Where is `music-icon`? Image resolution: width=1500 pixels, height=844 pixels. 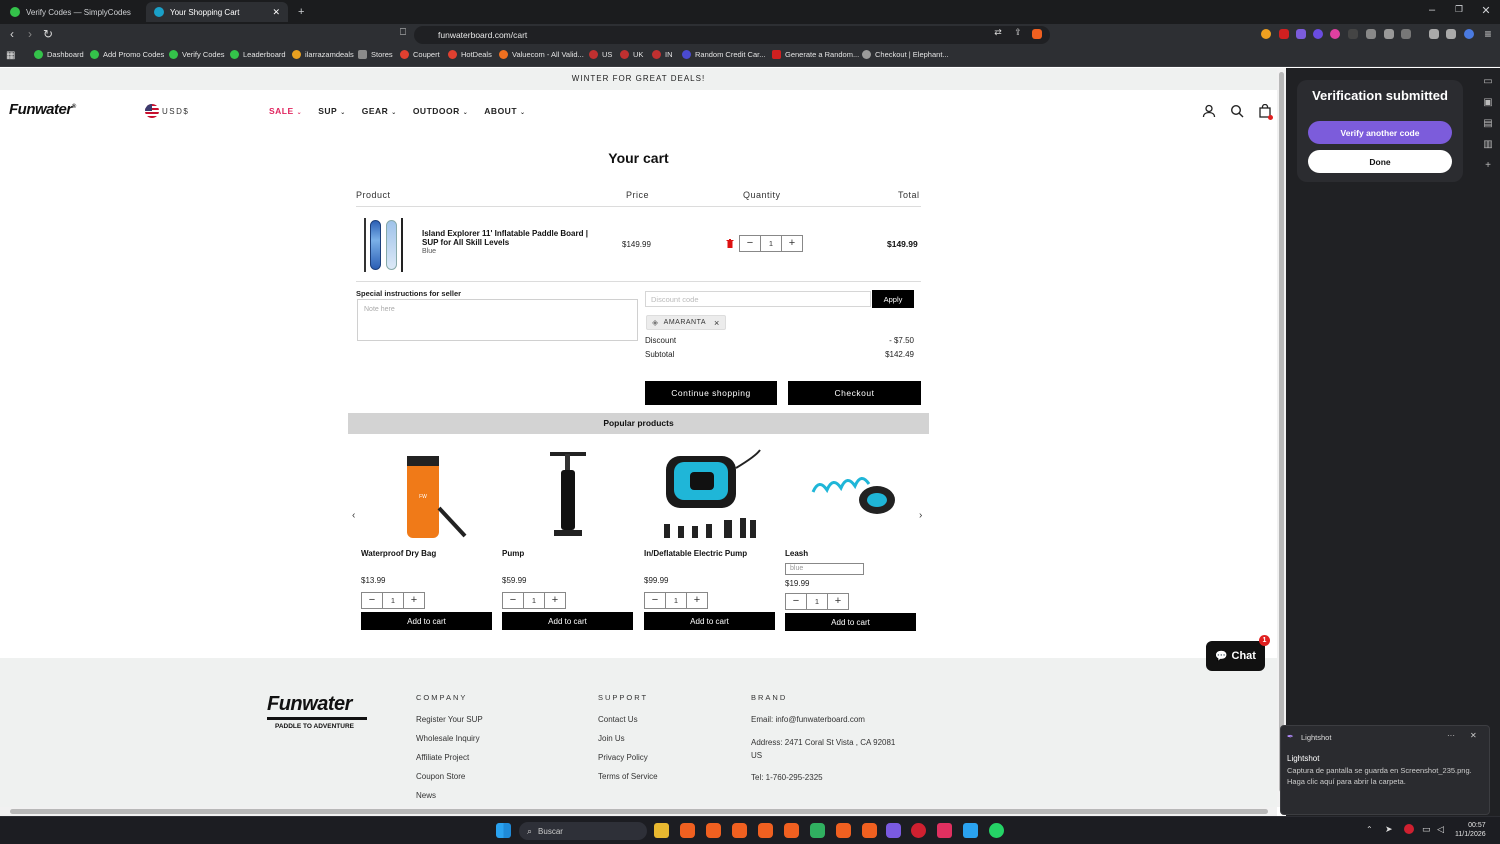 music-icon is located at coordinates (1434, 34).